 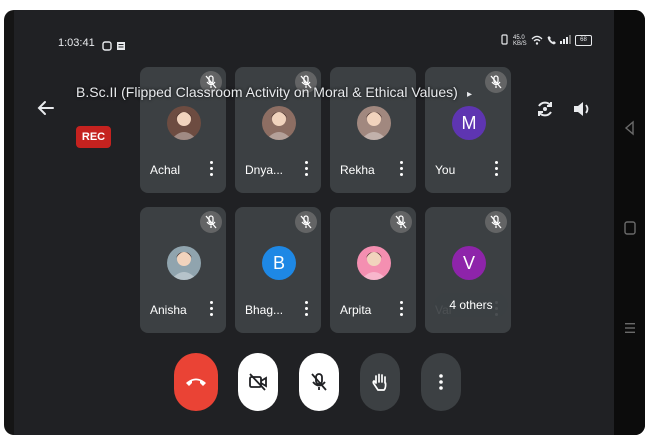 I want to click on raise-hand-button, so click(x=380, y=382).